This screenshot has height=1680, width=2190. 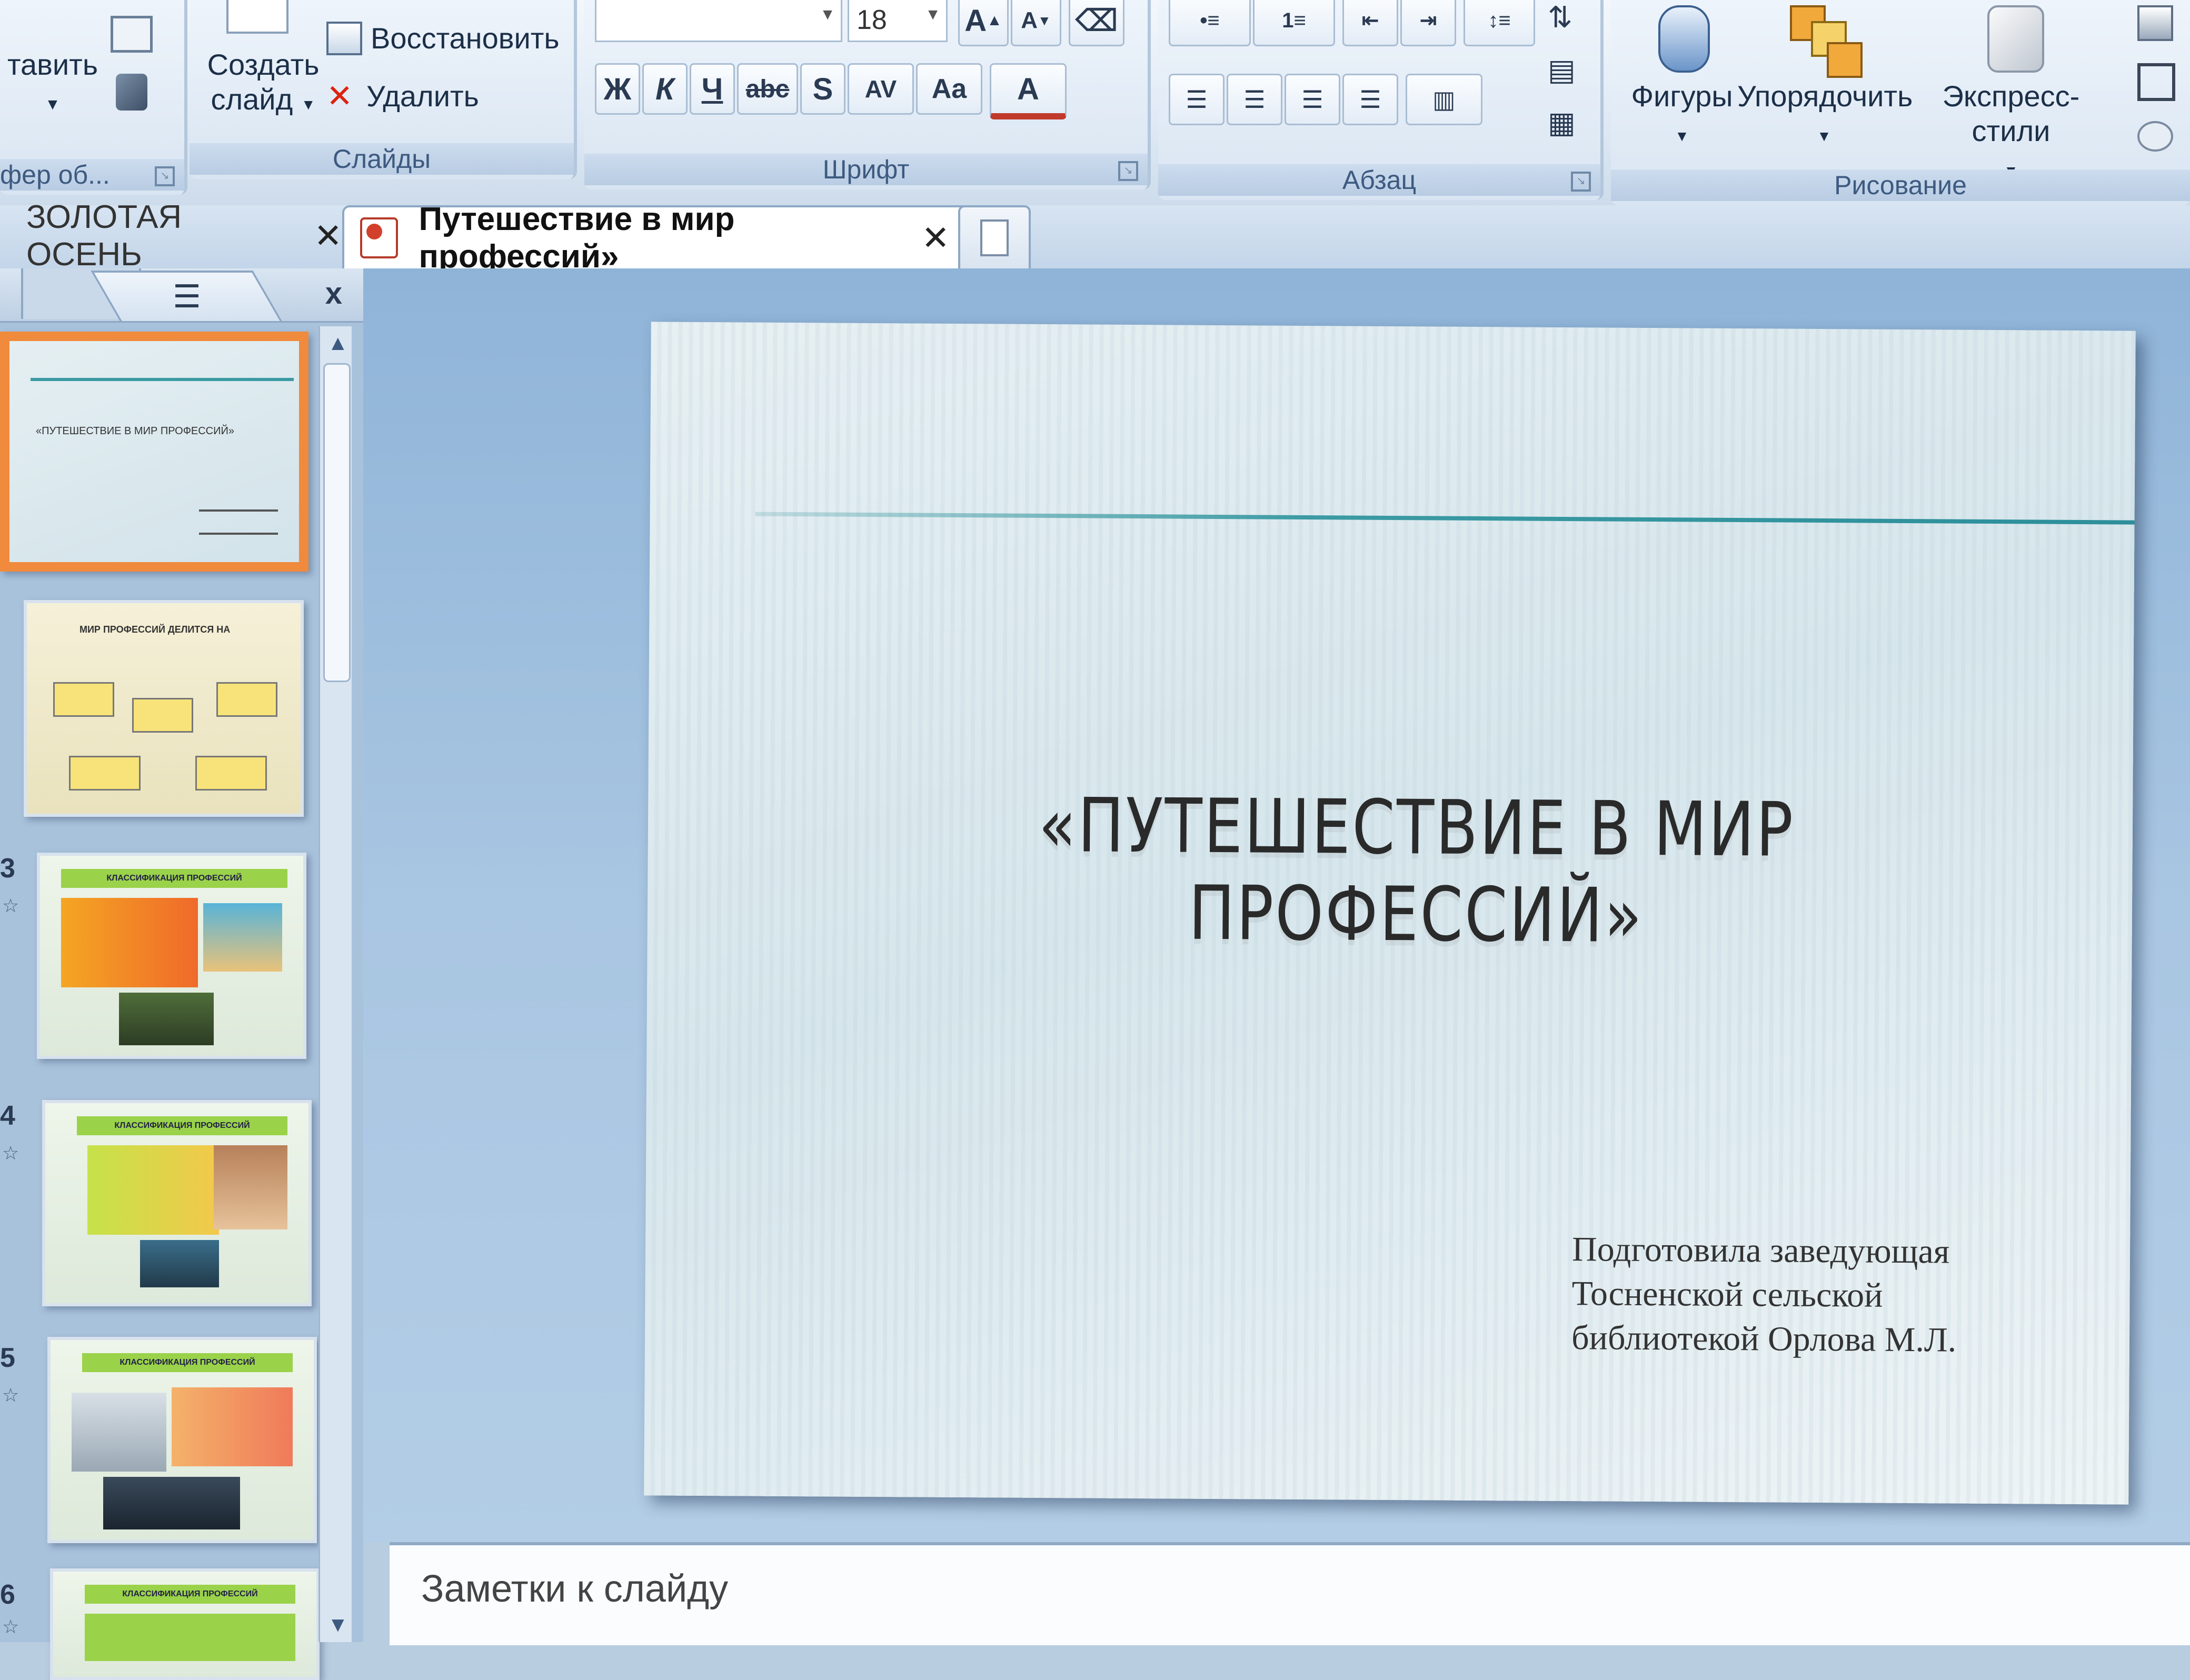 I want to click on slide-thumbnail-4: КЛАССИФИКАЦИЯ ПРОФЕССИЙ, so click(x=177, y=1203).